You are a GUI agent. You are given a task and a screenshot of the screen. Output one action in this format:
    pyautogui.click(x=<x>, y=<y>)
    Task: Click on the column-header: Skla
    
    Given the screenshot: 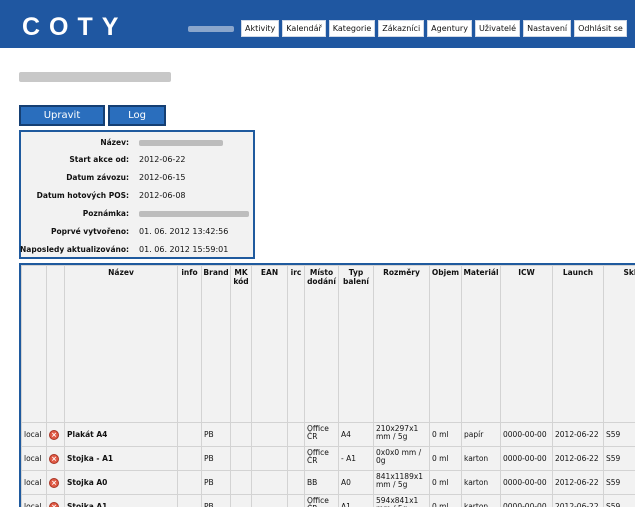 What is the action you would take?
    pyautogui.click(x=619, y=344)
    